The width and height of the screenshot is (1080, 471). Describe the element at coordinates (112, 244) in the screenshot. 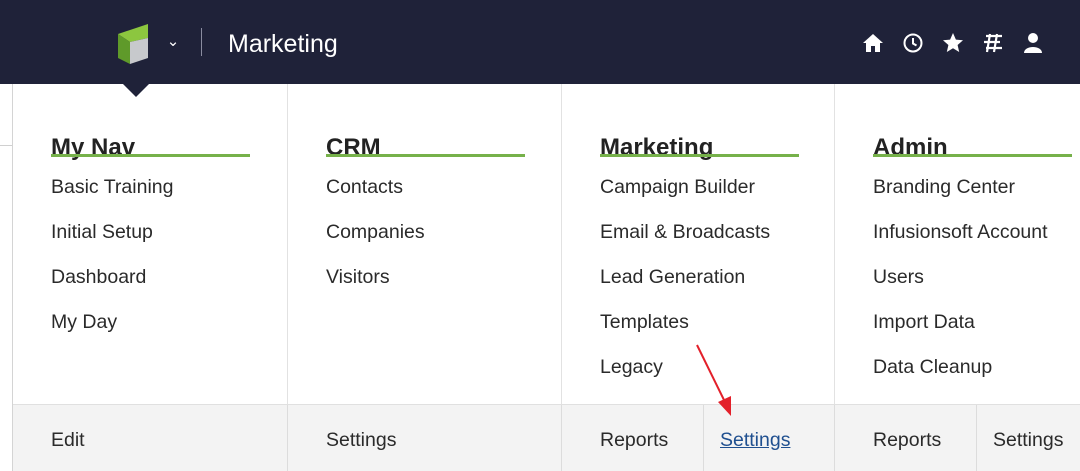

I see `menu-item-initial-setup: Initial Setup` at that location.